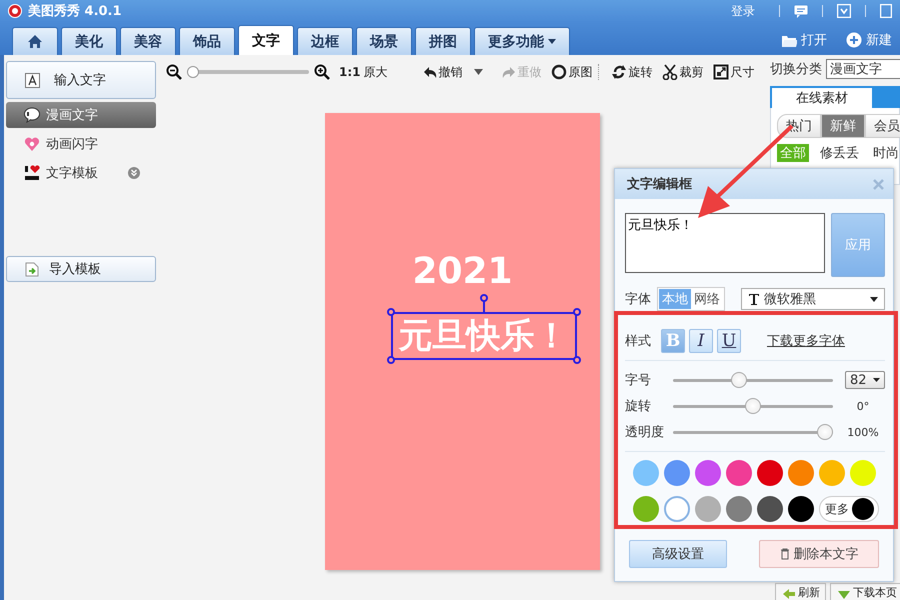  I want to click on sidebar-item: 动画闪字, so click(81, 144).